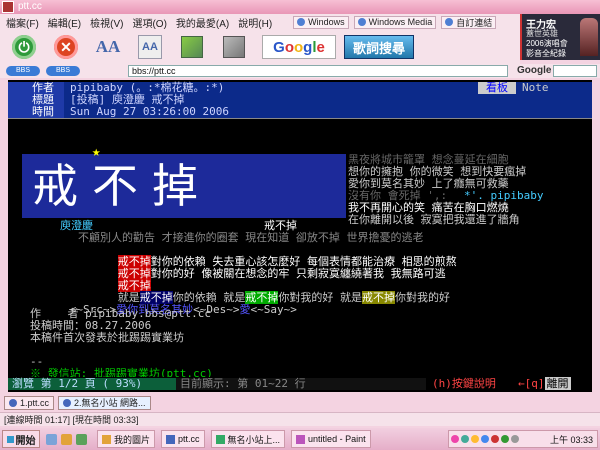 The height and width of the screenshot is (450, 600). I want to click on font-button: AA, so click(108, 47).